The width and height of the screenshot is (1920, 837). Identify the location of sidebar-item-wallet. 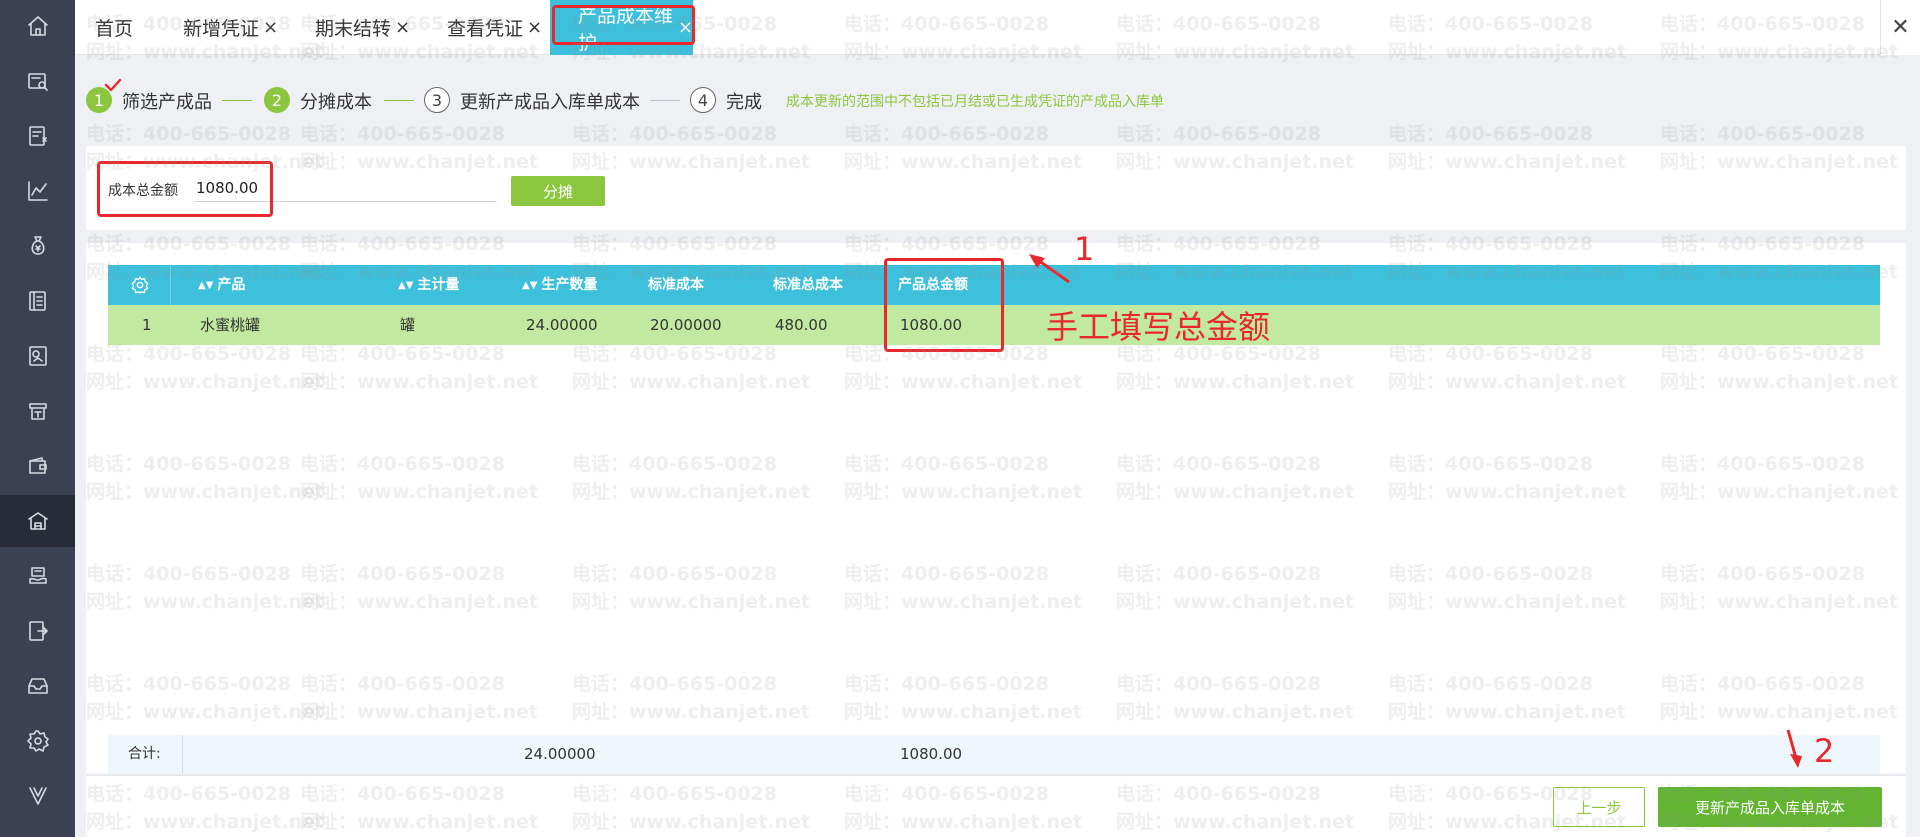
(37, 466).